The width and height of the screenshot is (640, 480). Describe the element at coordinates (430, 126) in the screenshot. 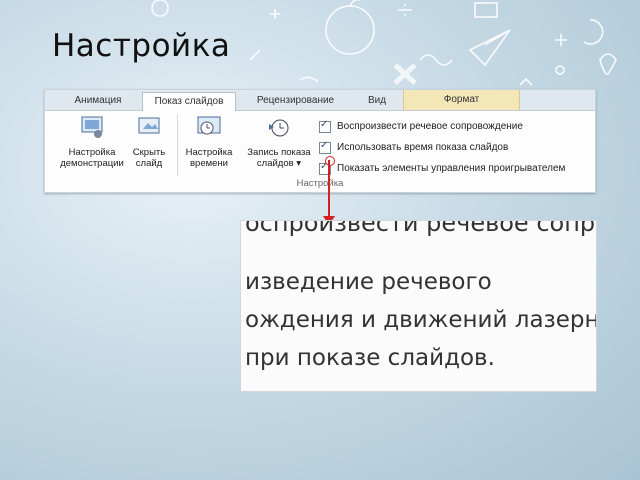

I see `checkbox-label: Воспроизвести речевое сопровождение` at that location.